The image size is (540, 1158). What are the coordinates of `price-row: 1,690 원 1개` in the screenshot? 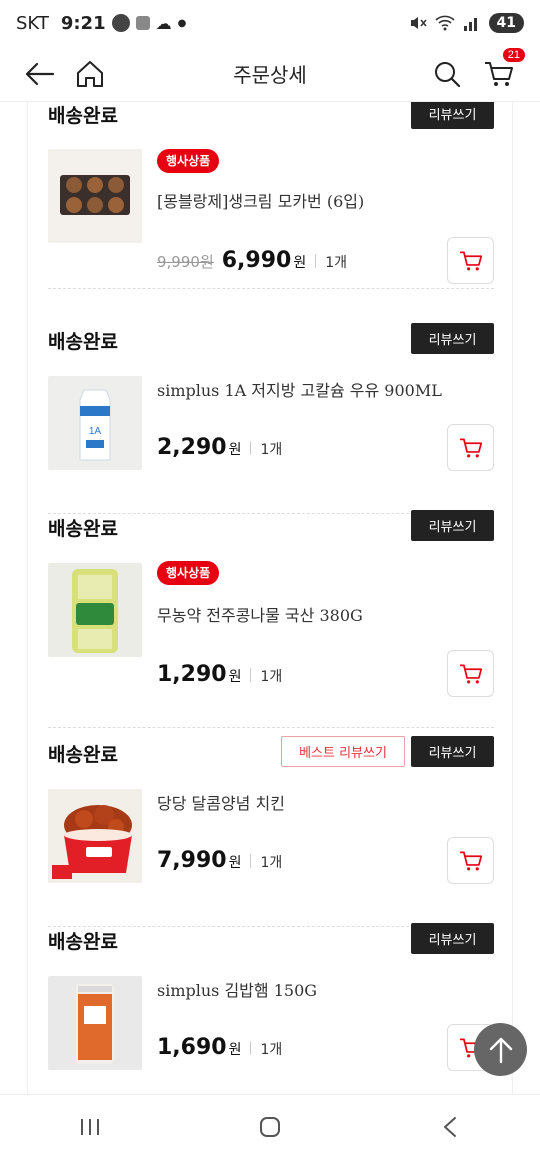 It's located at (219, 1047).